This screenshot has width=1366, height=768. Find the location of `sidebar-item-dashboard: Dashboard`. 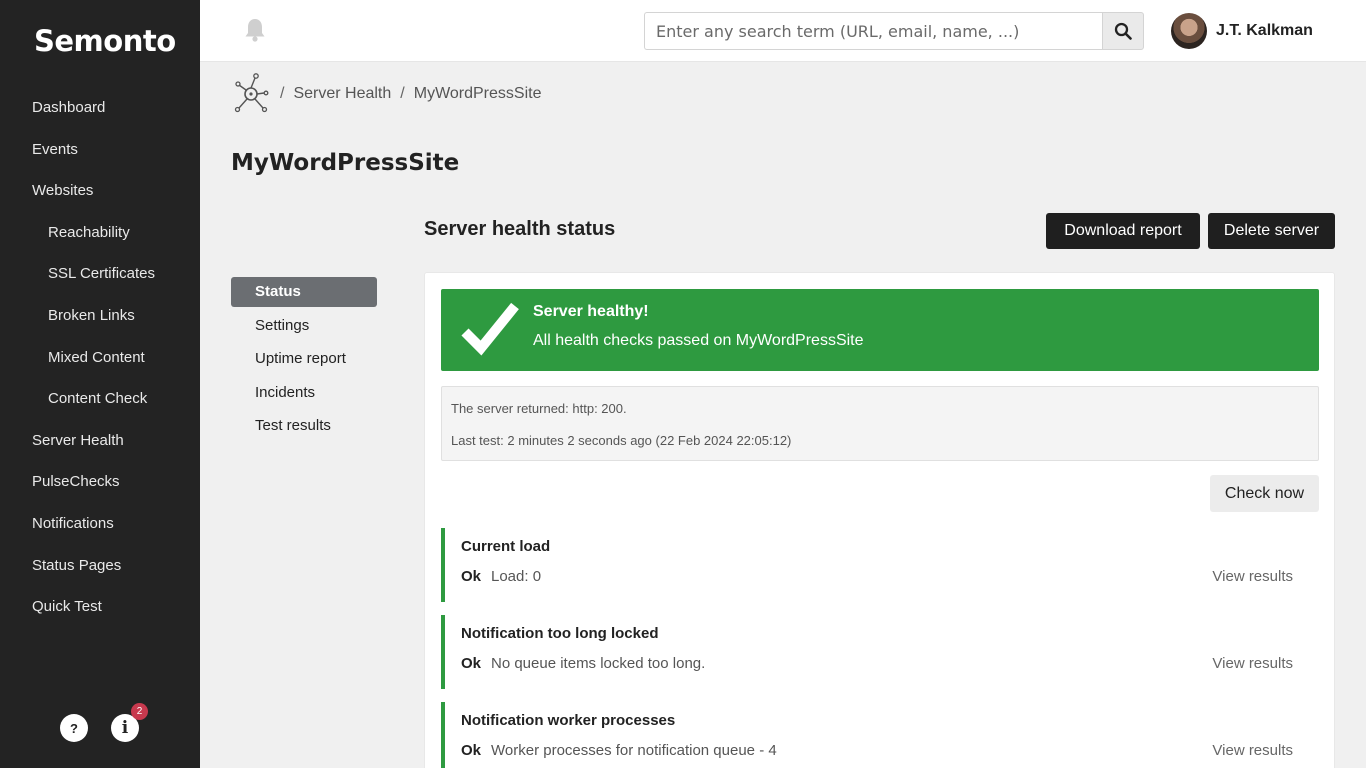

sidebar-item-dashboard: Dashboard is located at coordinates (100, 108).